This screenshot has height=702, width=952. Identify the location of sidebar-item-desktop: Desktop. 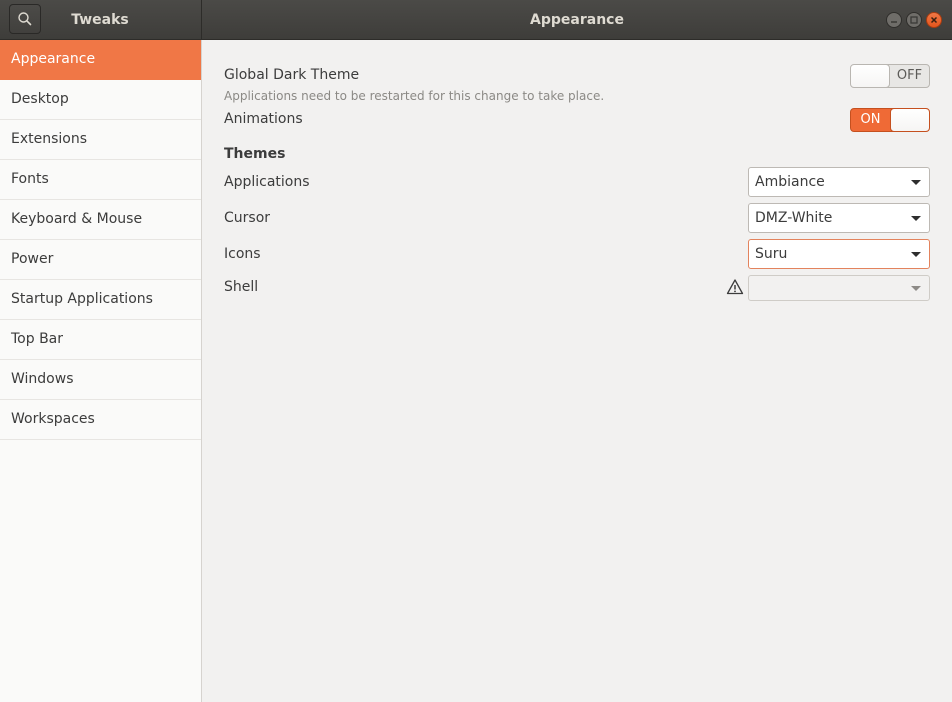
(100, 100).